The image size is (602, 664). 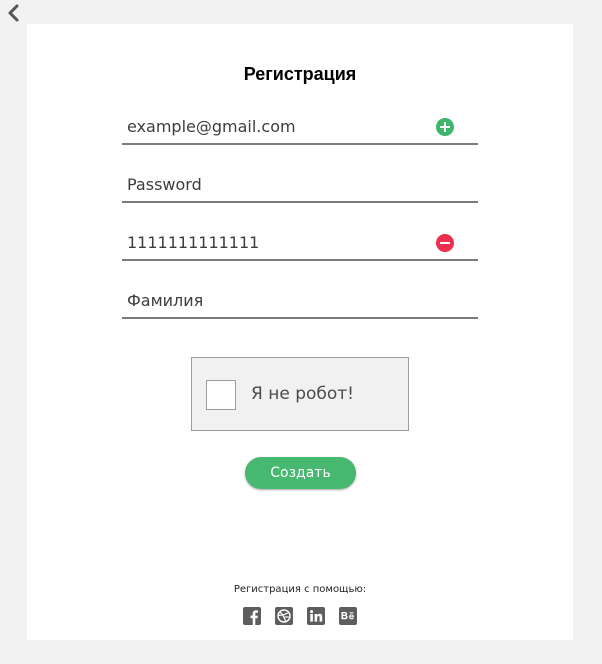 I want to click on page-title: Регистрация, so click(x=300, y=74).